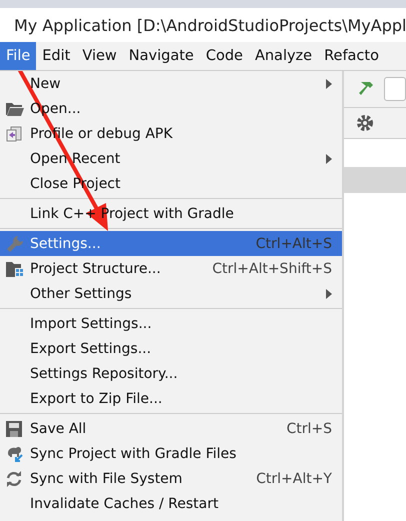  I want to click on shortcut-text: Ctrl+Alt+Shift+S, so click(272, 268).